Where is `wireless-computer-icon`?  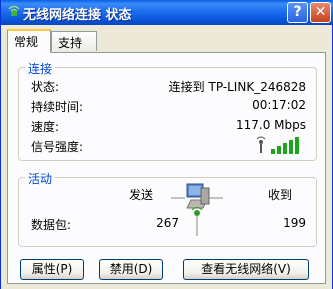
wireless-computer-icon is located at coordinates (197, 209).